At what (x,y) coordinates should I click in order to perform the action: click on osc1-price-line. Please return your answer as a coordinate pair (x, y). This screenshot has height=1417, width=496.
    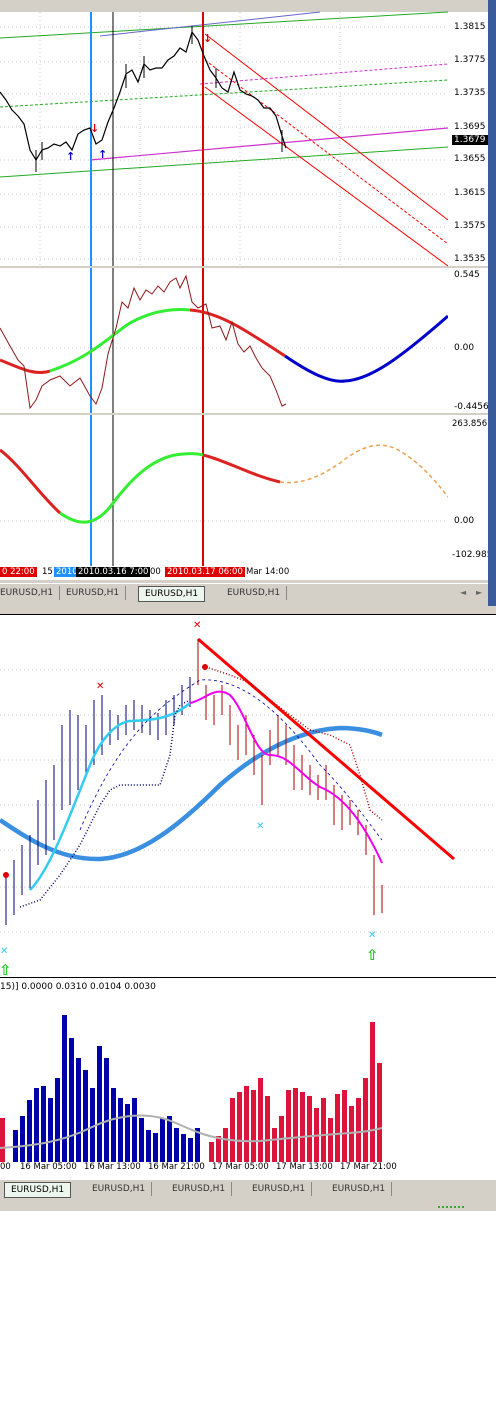
    Looking at the image, I should click on (143, 342).